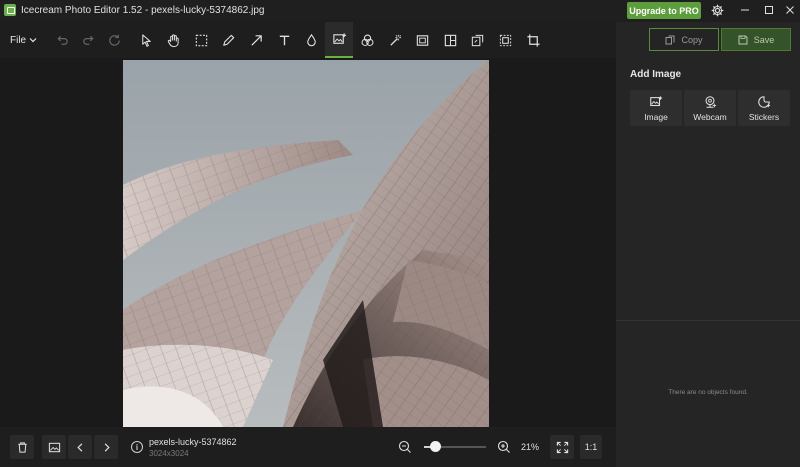 This screenshot has height=467, width=800. Describe the element at coordinates (422, 40) in the screenshot. I see `frame-icon` at that location.